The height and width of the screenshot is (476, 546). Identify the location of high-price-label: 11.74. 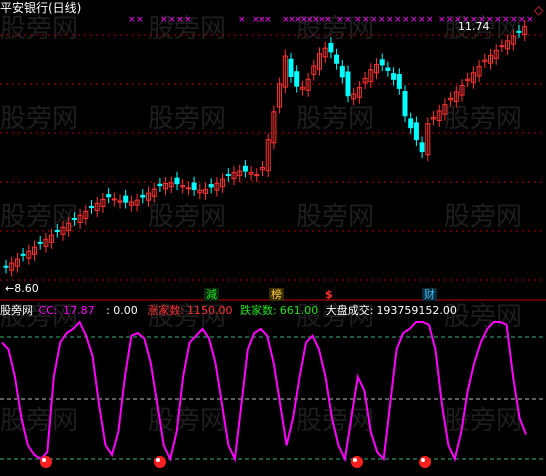
(474, 26).